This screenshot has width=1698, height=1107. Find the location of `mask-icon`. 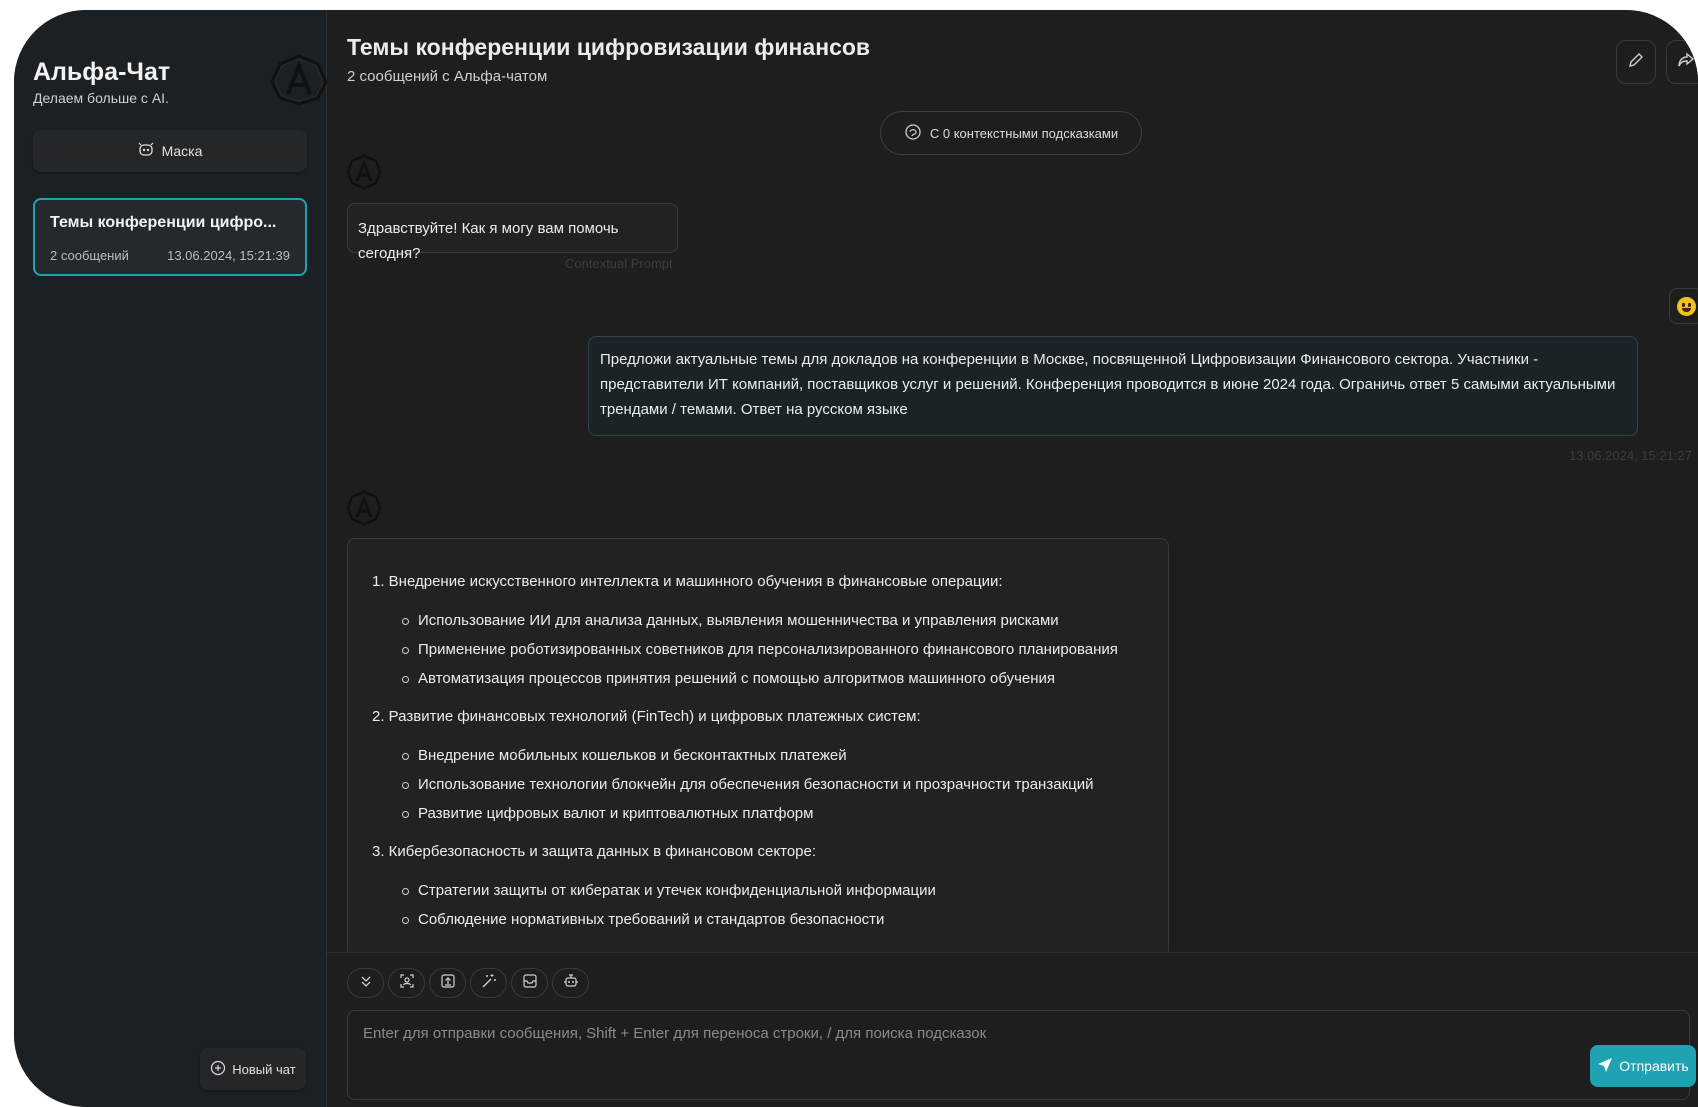

mask-icon is located at coordinates (146, 151).